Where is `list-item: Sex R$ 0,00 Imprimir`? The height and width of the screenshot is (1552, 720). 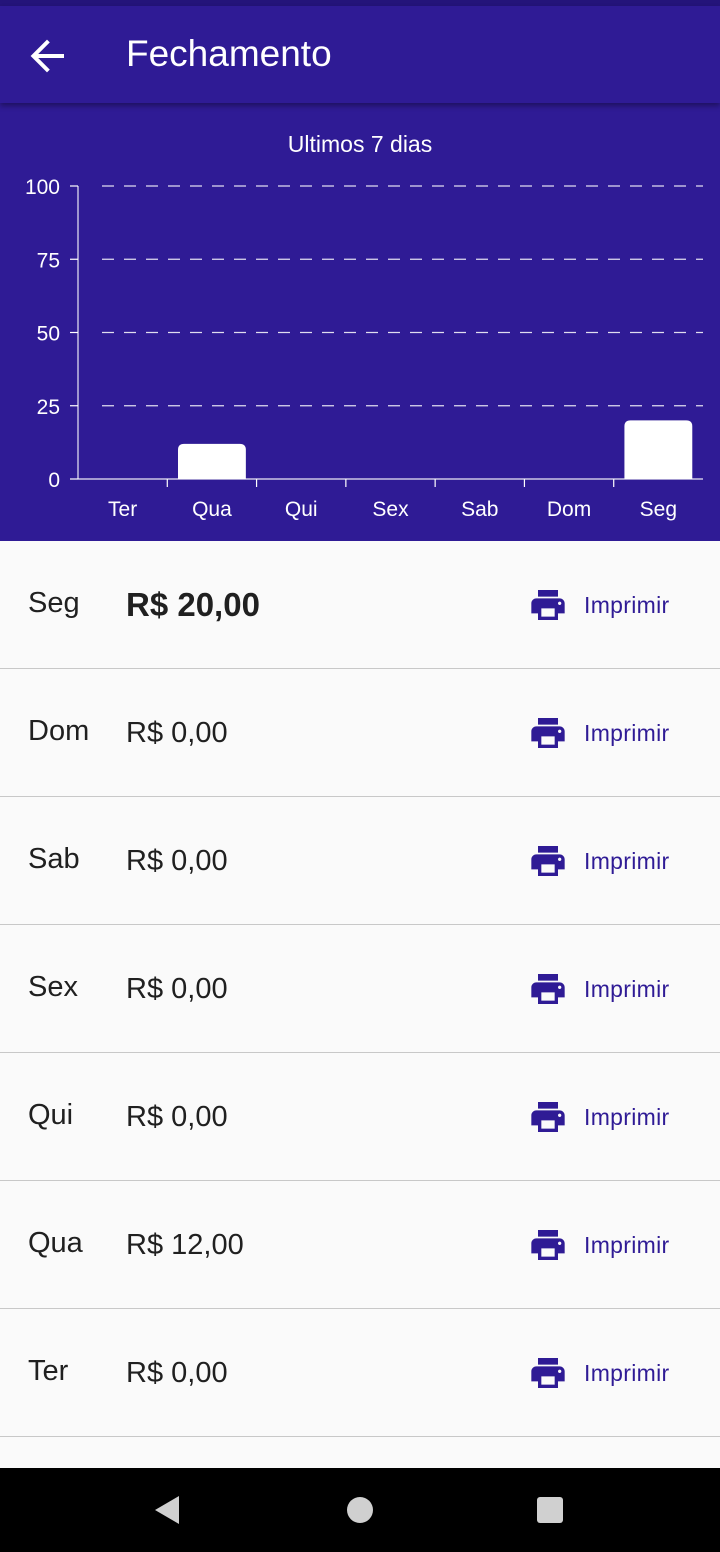
list-item: Sex R$ 0,00 Imprimir is located at coordinates (360, 989).